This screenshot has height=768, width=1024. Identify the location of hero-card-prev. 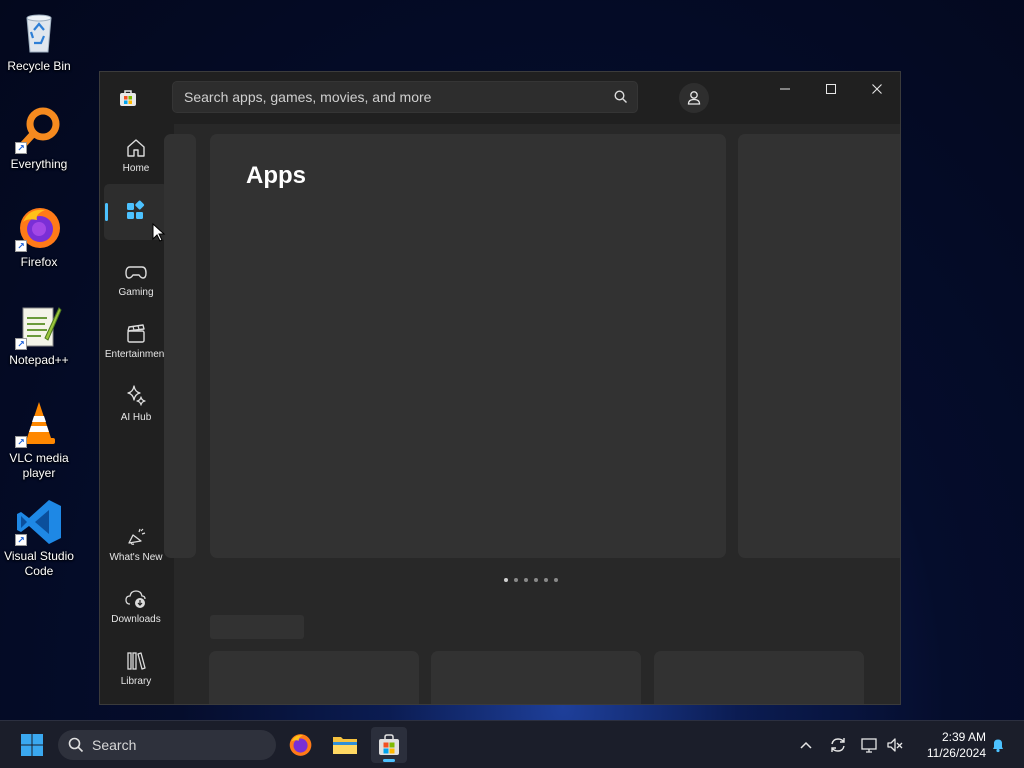
(180, 346).